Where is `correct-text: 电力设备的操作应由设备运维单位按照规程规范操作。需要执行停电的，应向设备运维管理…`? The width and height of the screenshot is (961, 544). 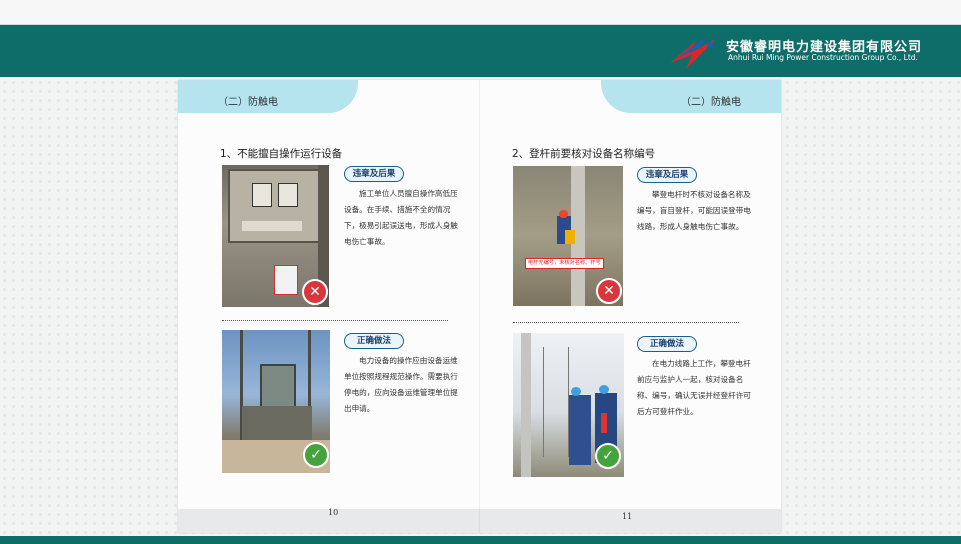
correct-text: 电力设备的操作应由设备运维单位按照规程规范操作。需要执行停电的，应向设备运维管理… is located at coordinates (401, 384).